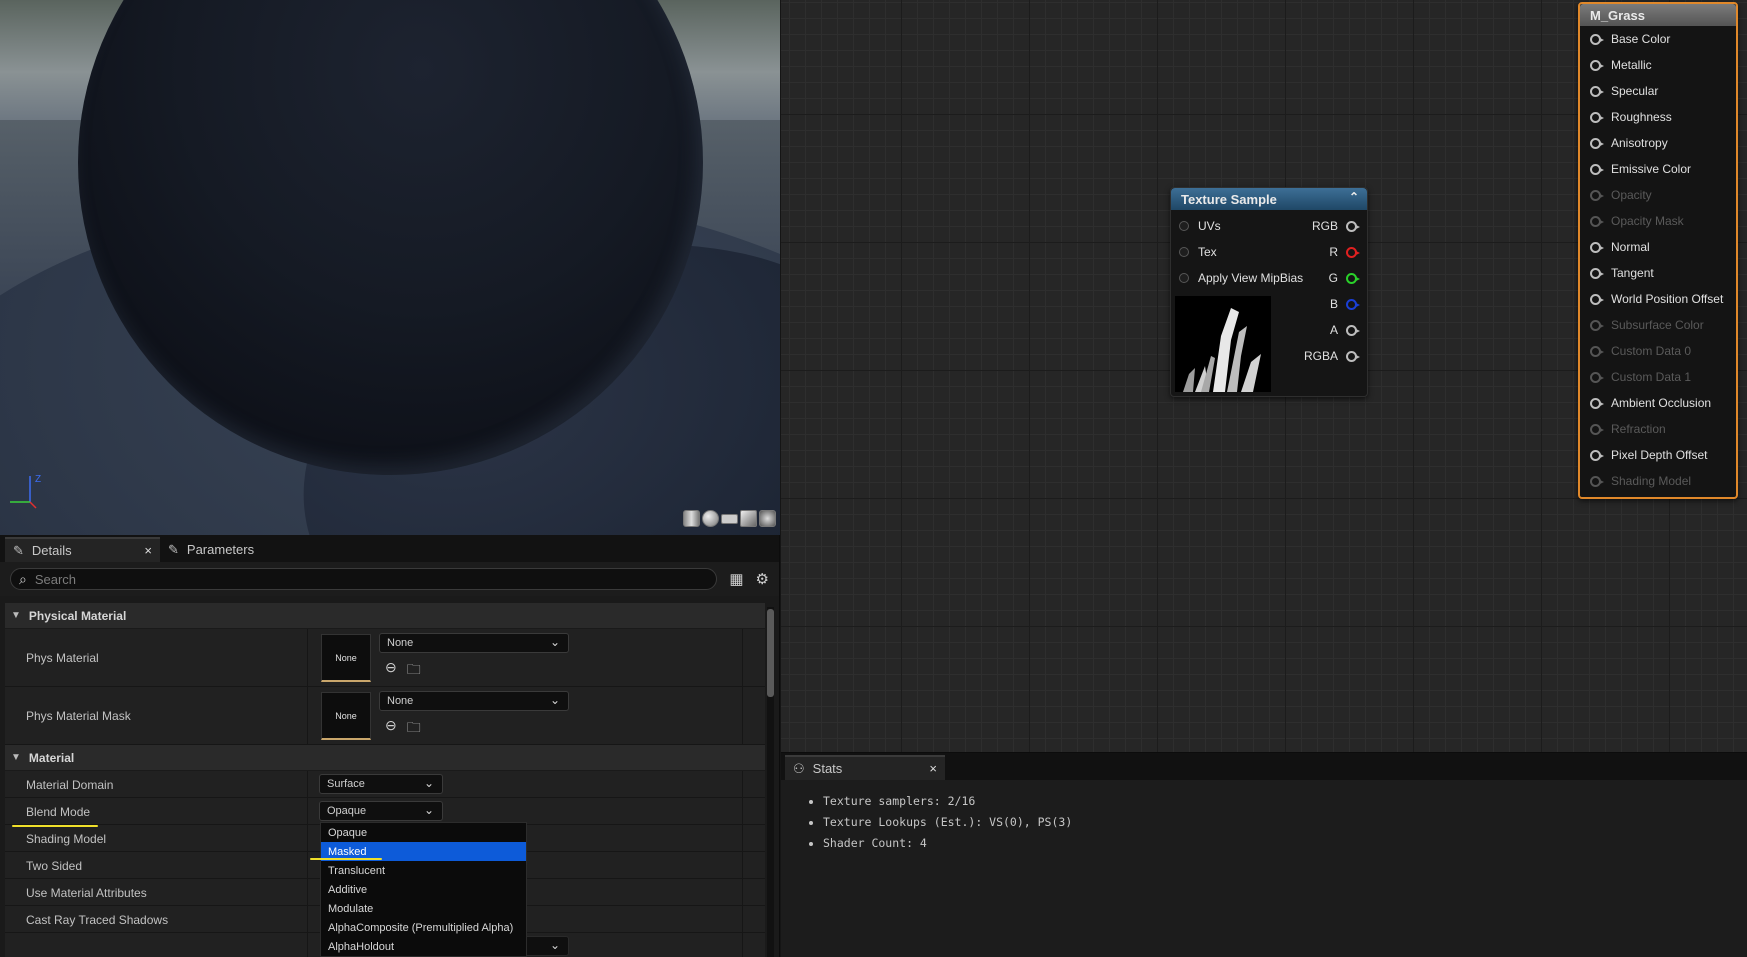 Image resolution: width=1747 pixels, height=957 pixels. What do you see at coordinates (736, 579) in the screenshot?
I see `table-view-icon: ▦` at bounding box center [736, 579].